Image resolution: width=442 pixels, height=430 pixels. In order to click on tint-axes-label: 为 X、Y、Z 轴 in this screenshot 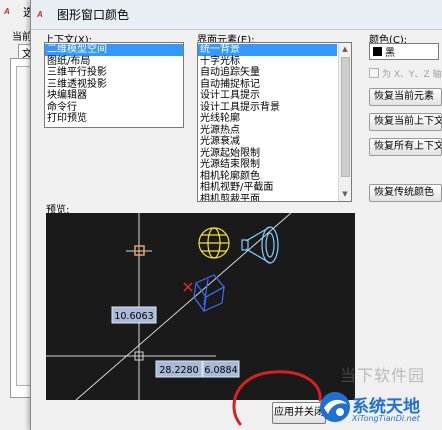, I will do `click(412, 74)`.